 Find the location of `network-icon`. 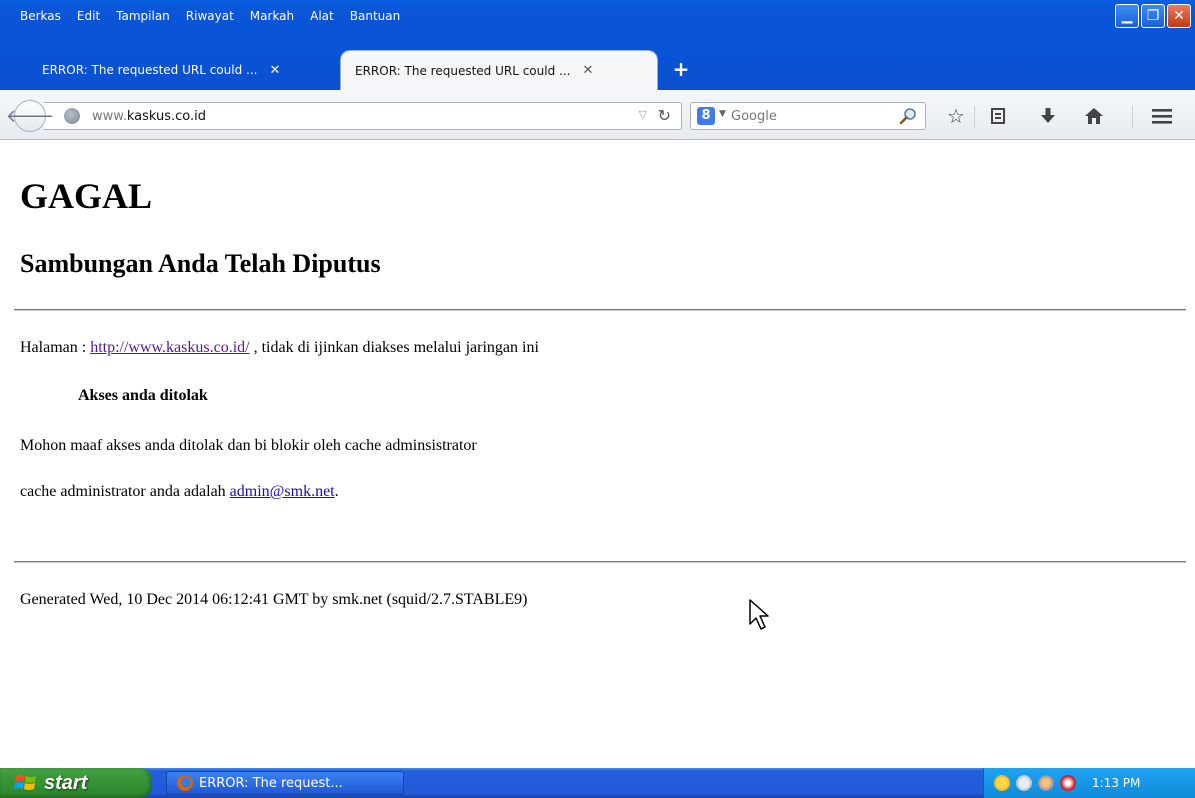

network-icon is located at coordinates (1024, 783).